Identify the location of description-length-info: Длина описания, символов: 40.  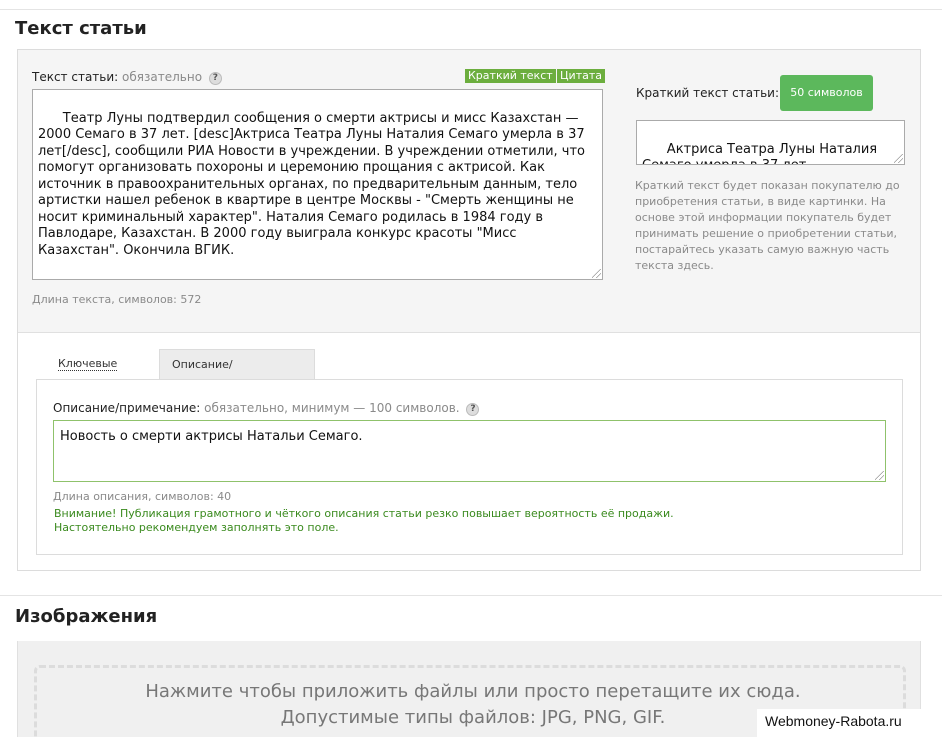
(142, 496).